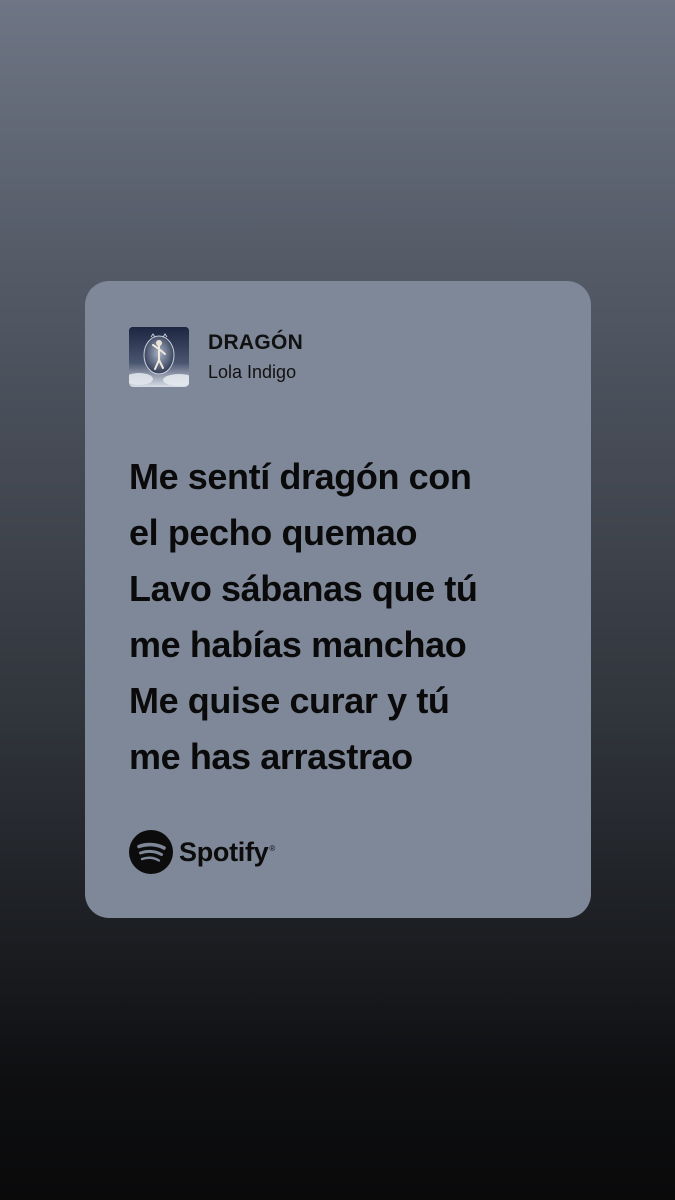 This screenshot has height=1200, width=675. I want to click on spotify-brand: Spotify ®, so click(202, 852).